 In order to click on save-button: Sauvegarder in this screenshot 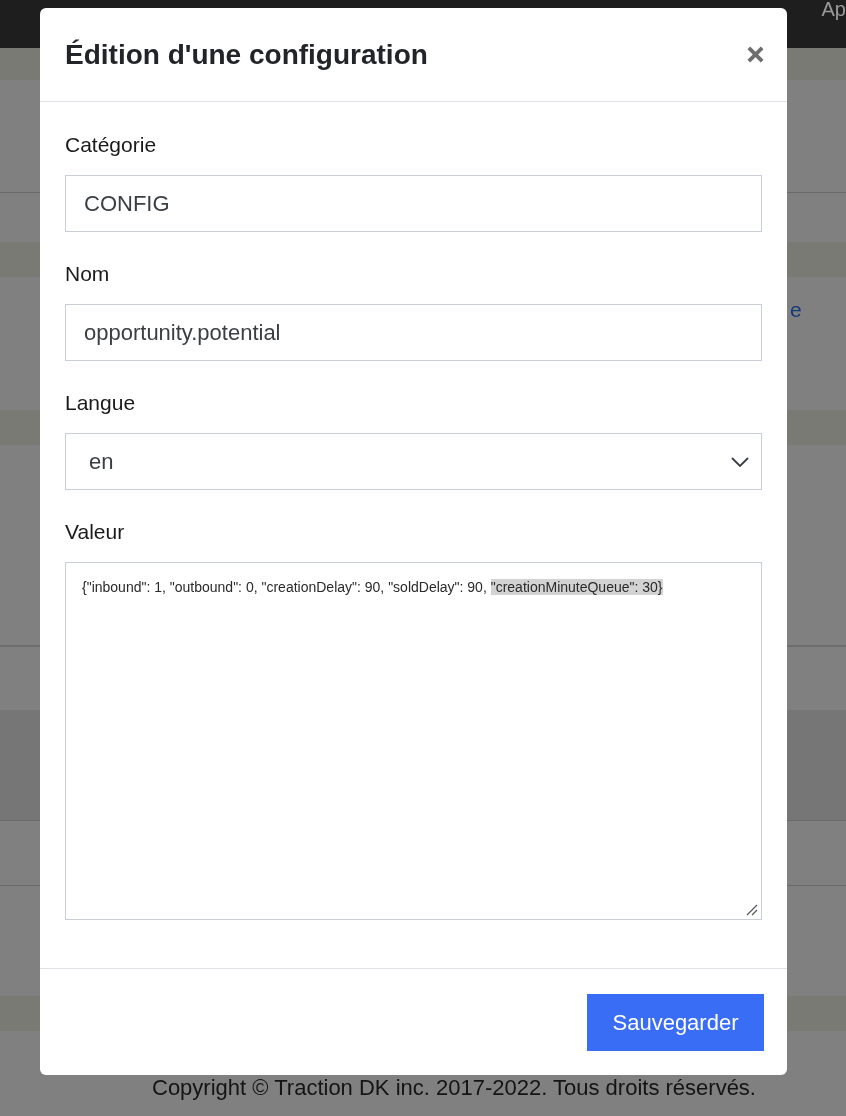, I will do `click(675, 1022)`.